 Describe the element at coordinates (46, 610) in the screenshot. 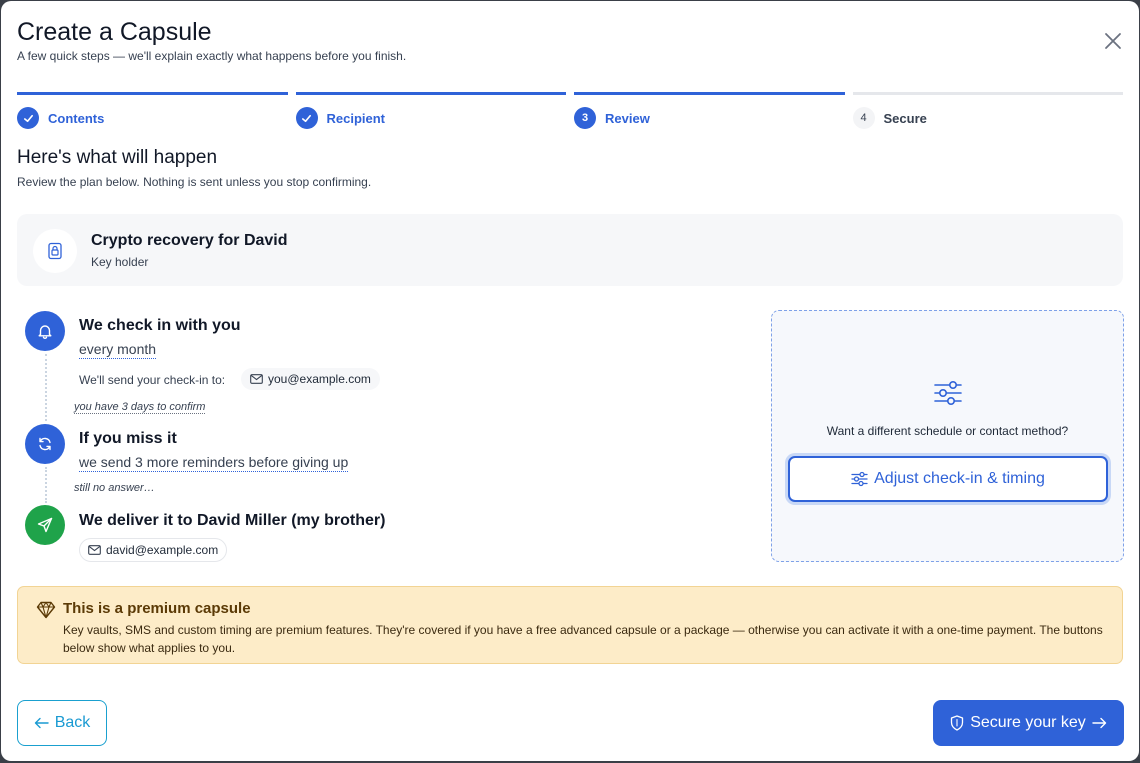

I see `diamond-icon` at that location.